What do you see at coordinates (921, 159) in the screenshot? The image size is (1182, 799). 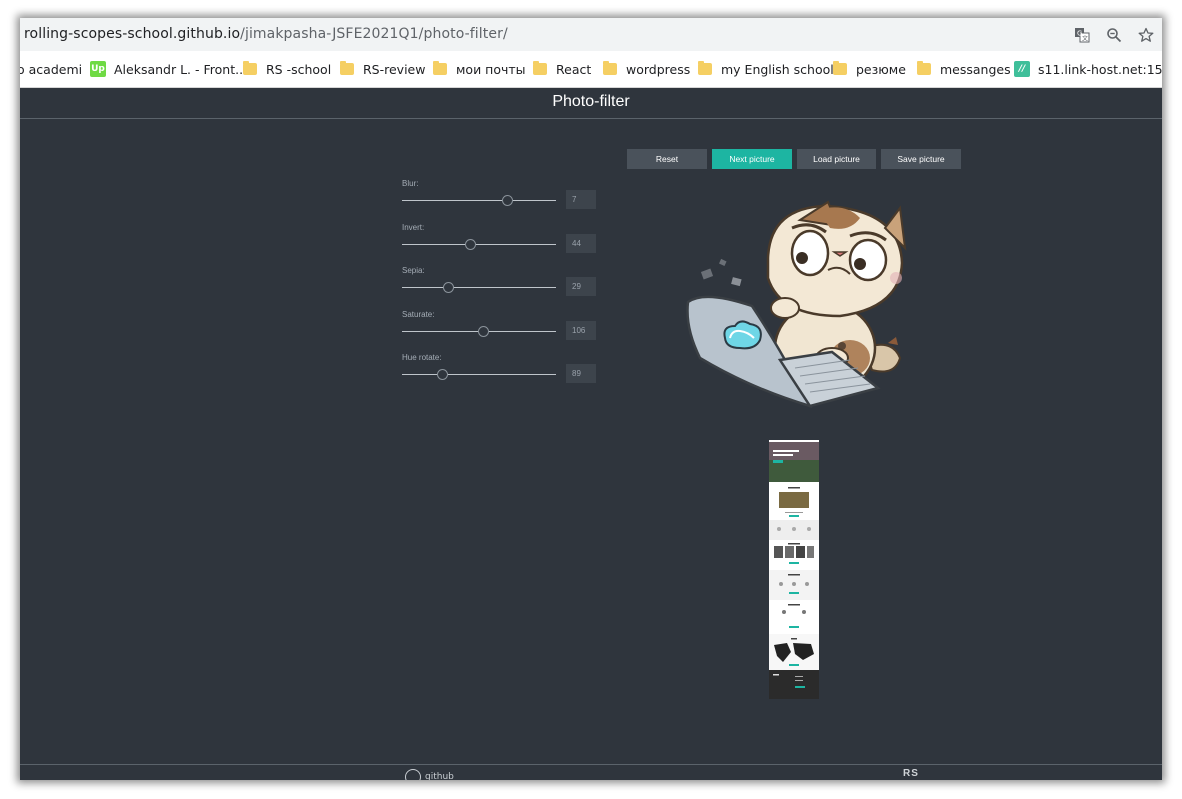 I see `save-picture-button: Save picture` at bounding box center [921, 159].